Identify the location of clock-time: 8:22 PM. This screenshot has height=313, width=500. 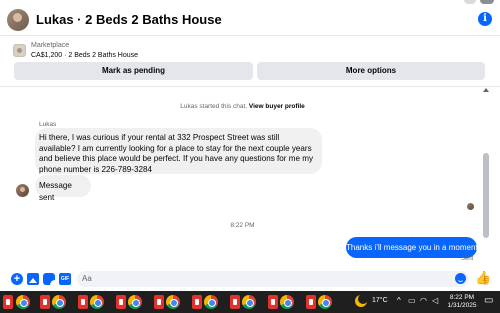
(462, 297).